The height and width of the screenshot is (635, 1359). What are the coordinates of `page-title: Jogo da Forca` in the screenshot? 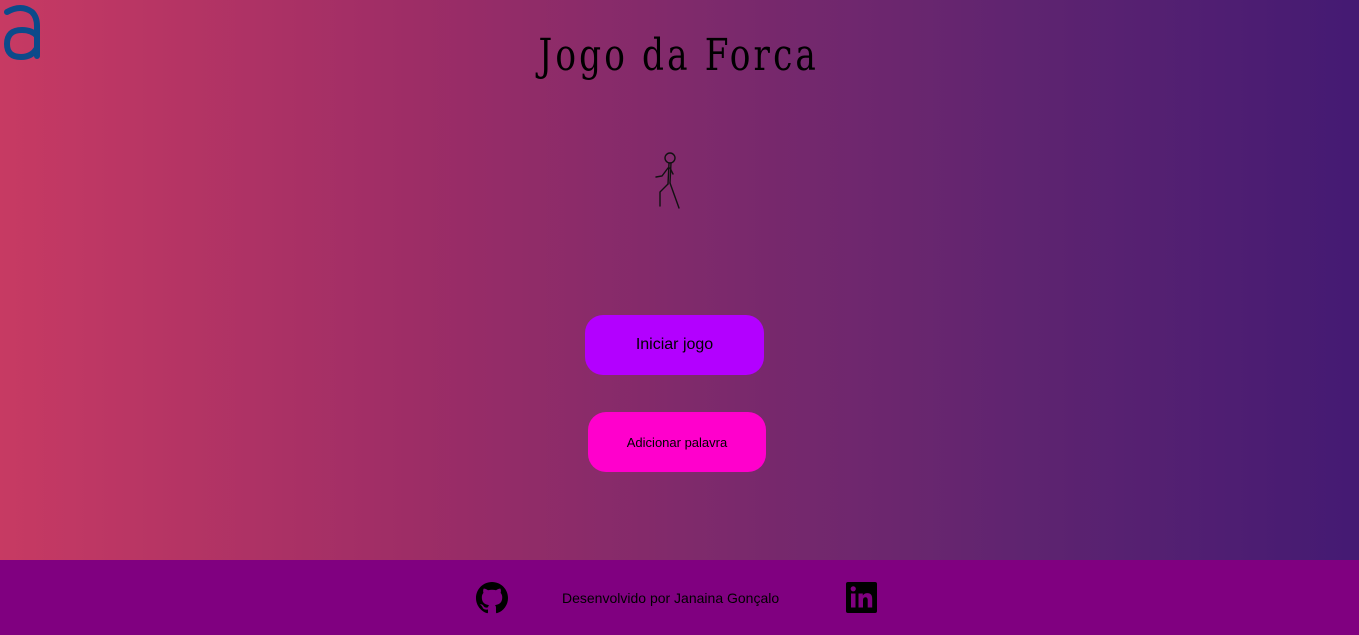 It's located at (679, 55).